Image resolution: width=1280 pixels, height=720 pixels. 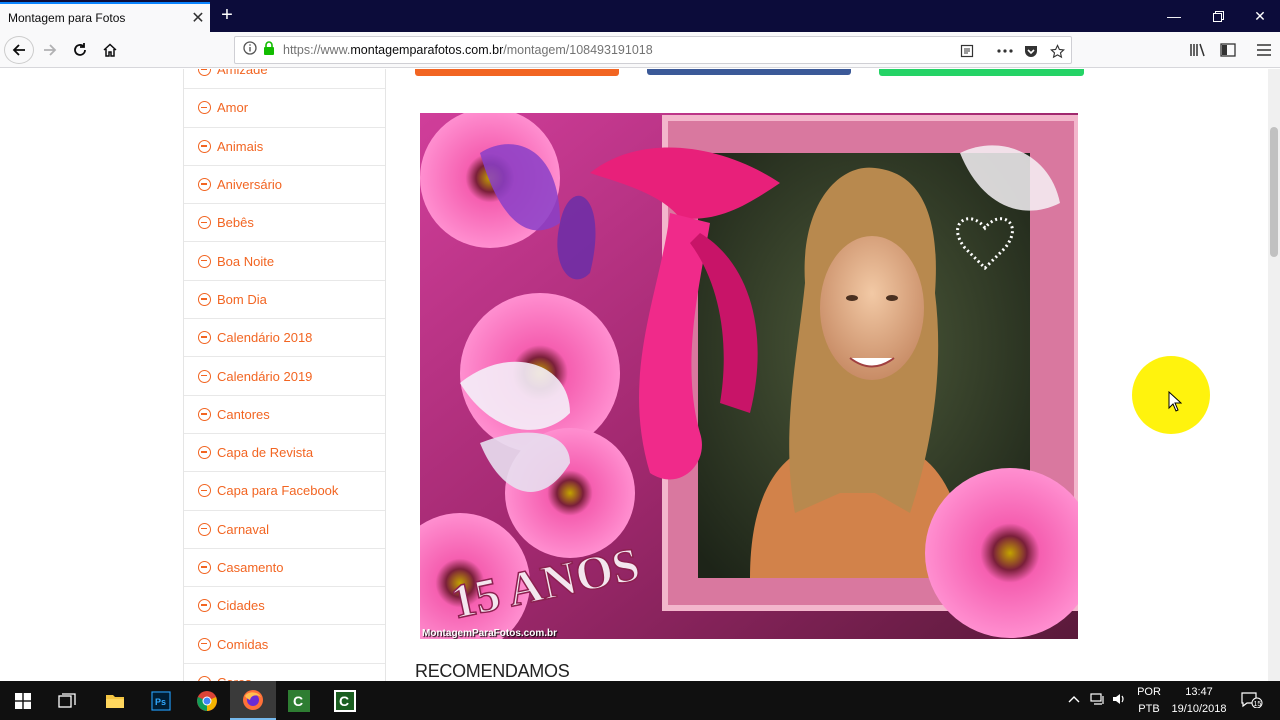 I want to click on category-item: Amor, so click(x=284, y=108).